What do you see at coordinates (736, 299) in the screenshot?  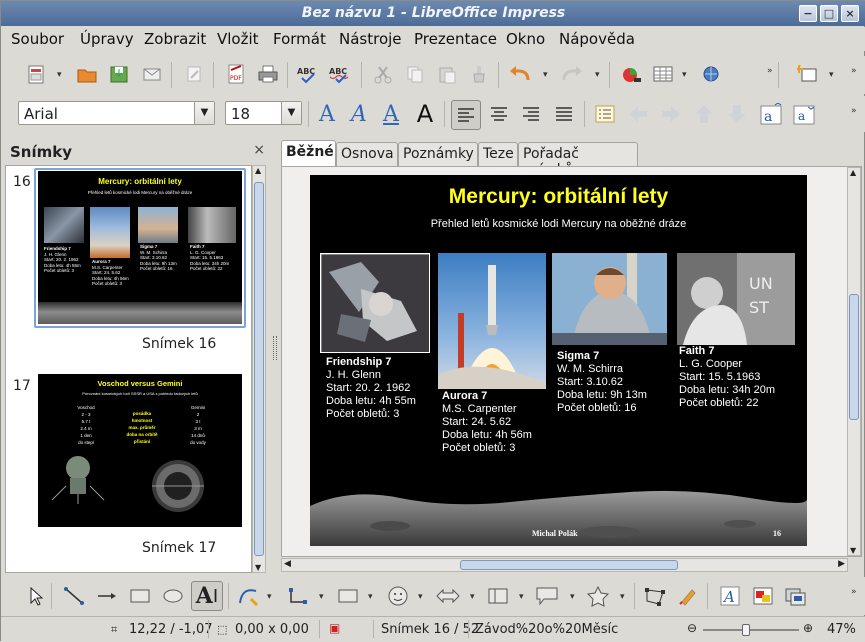 I see `faith7-photo: UN ST` at bounding box center [736, 299].